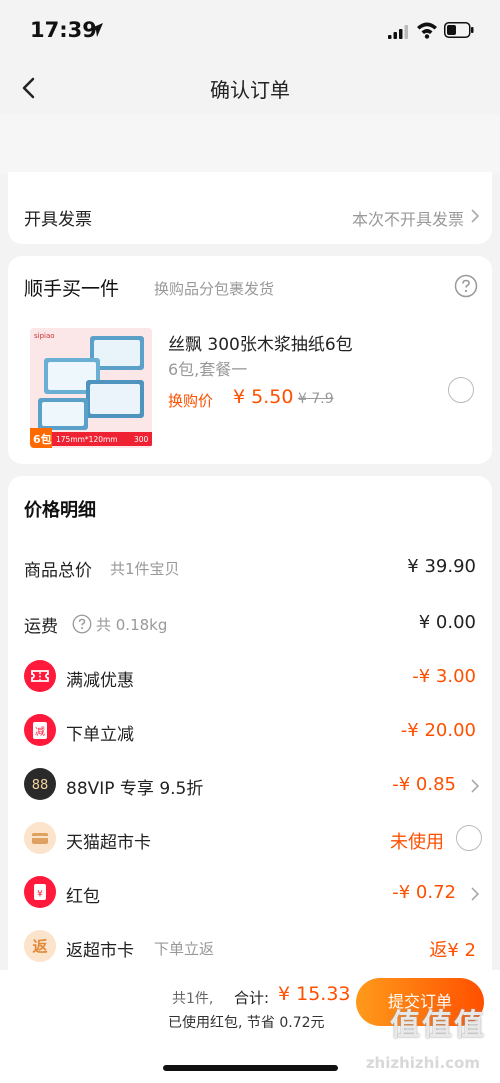 This screenshot has width=500, height=1083. Describe the element at coordinates (40, 838) in the screenshot. I see `card-icon` at that location.